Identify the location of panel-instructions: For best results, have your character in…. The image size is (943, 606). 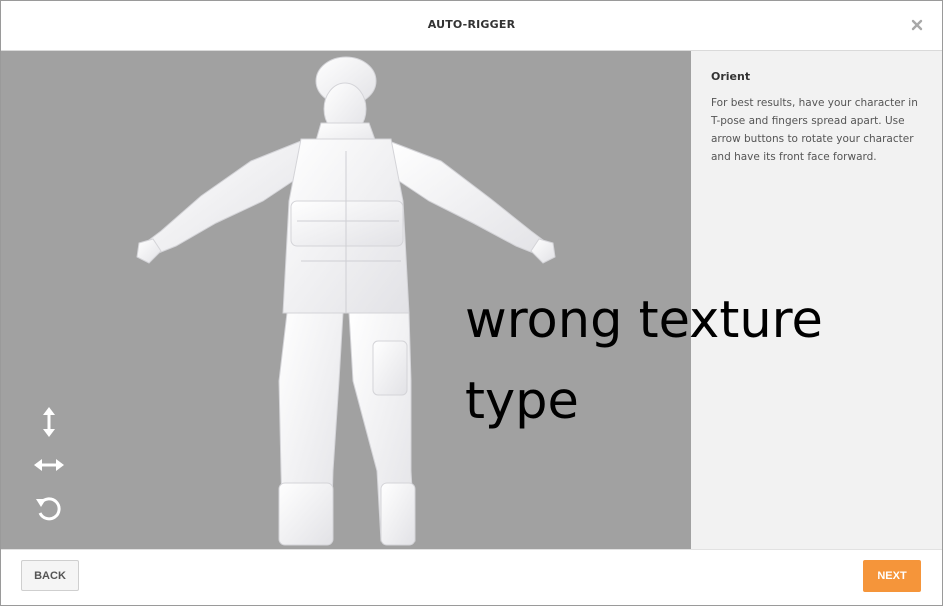
(814, 130).